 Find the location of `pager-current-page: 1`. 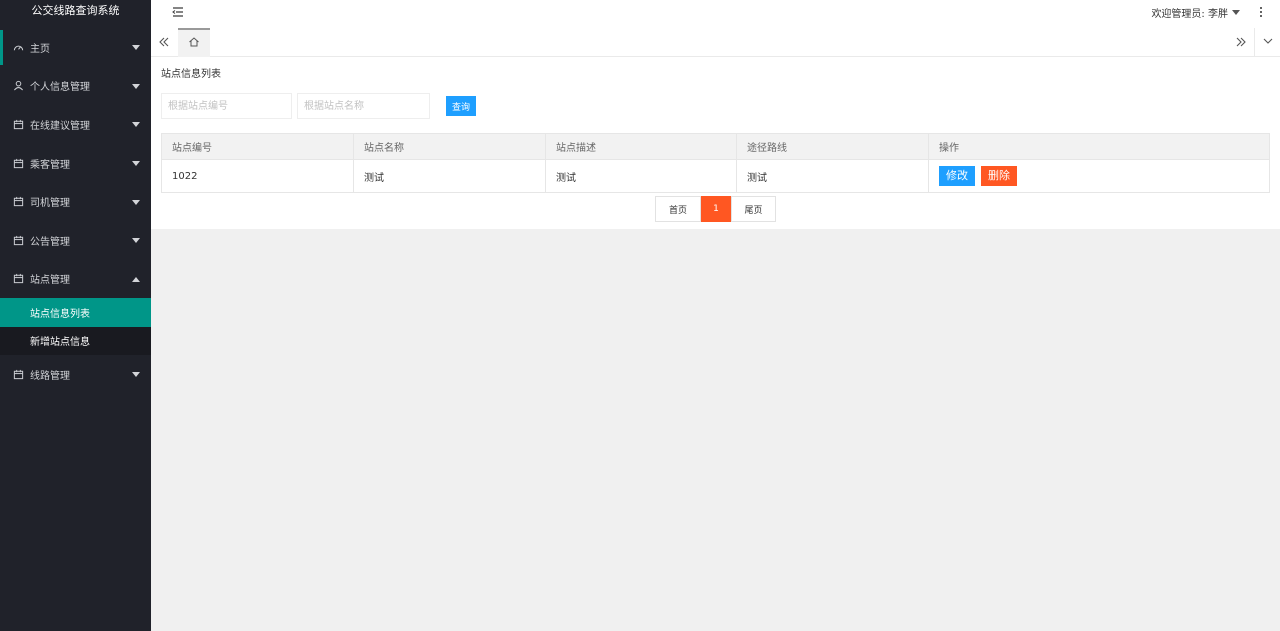

pager-current-page: 1 is located at coordinates (716, 209).